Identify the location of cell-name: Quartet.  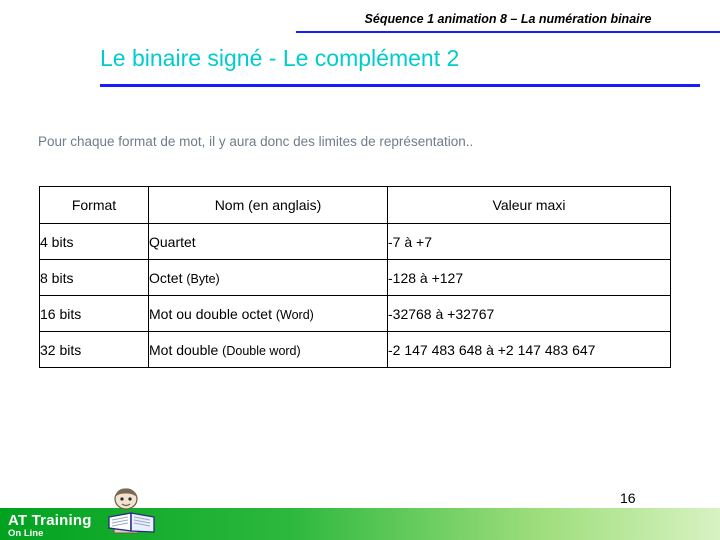
(268, 241).